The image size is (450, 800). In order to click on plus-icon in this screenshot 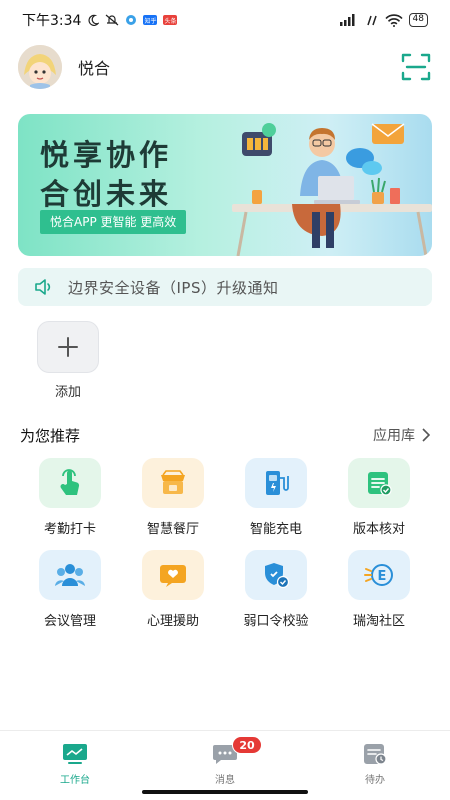, I will do `click(68, 347)`.